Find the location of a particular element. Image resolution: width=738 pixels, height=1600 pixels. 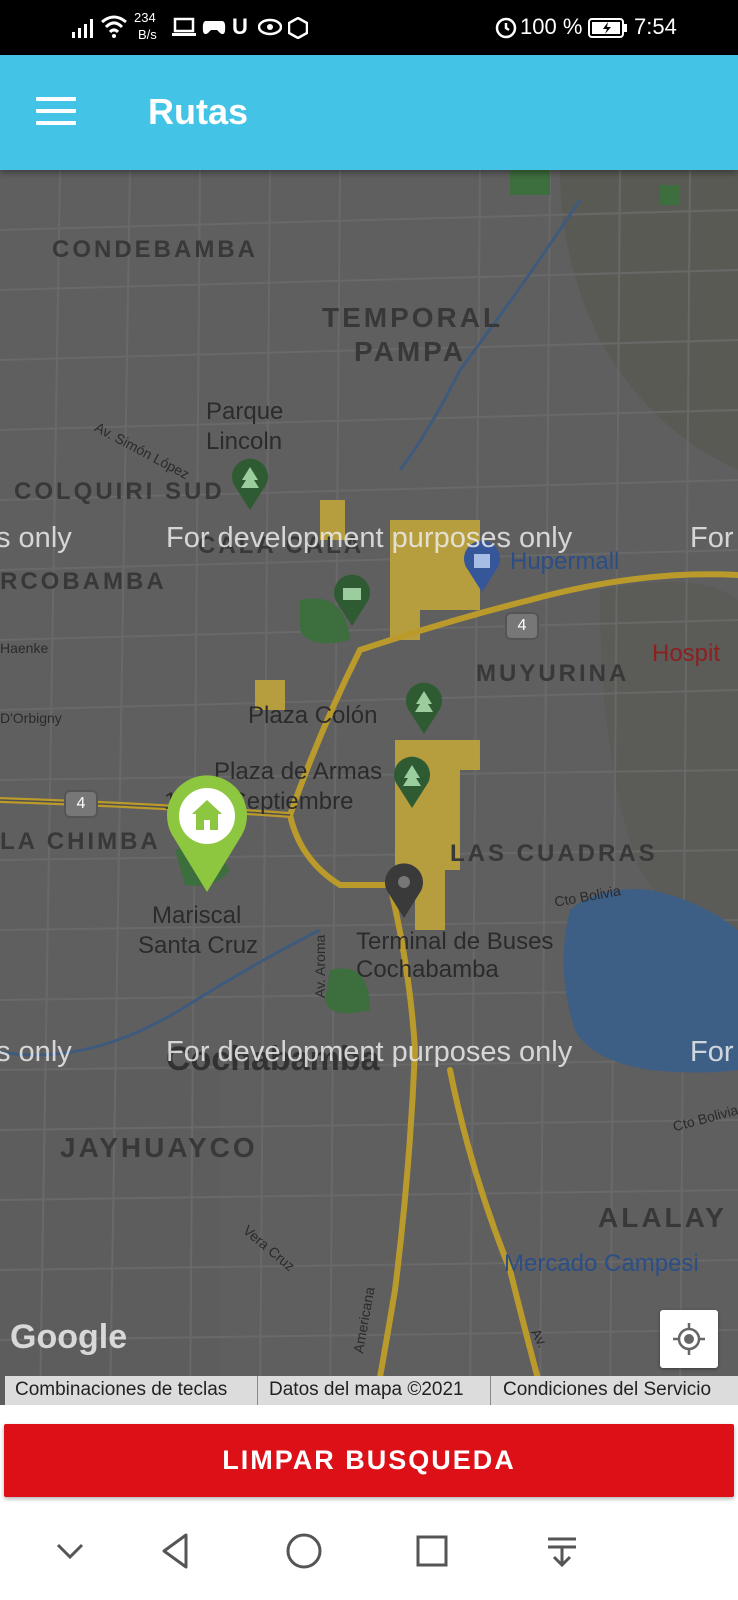

battery-icon is located at coordinates (607, 28).